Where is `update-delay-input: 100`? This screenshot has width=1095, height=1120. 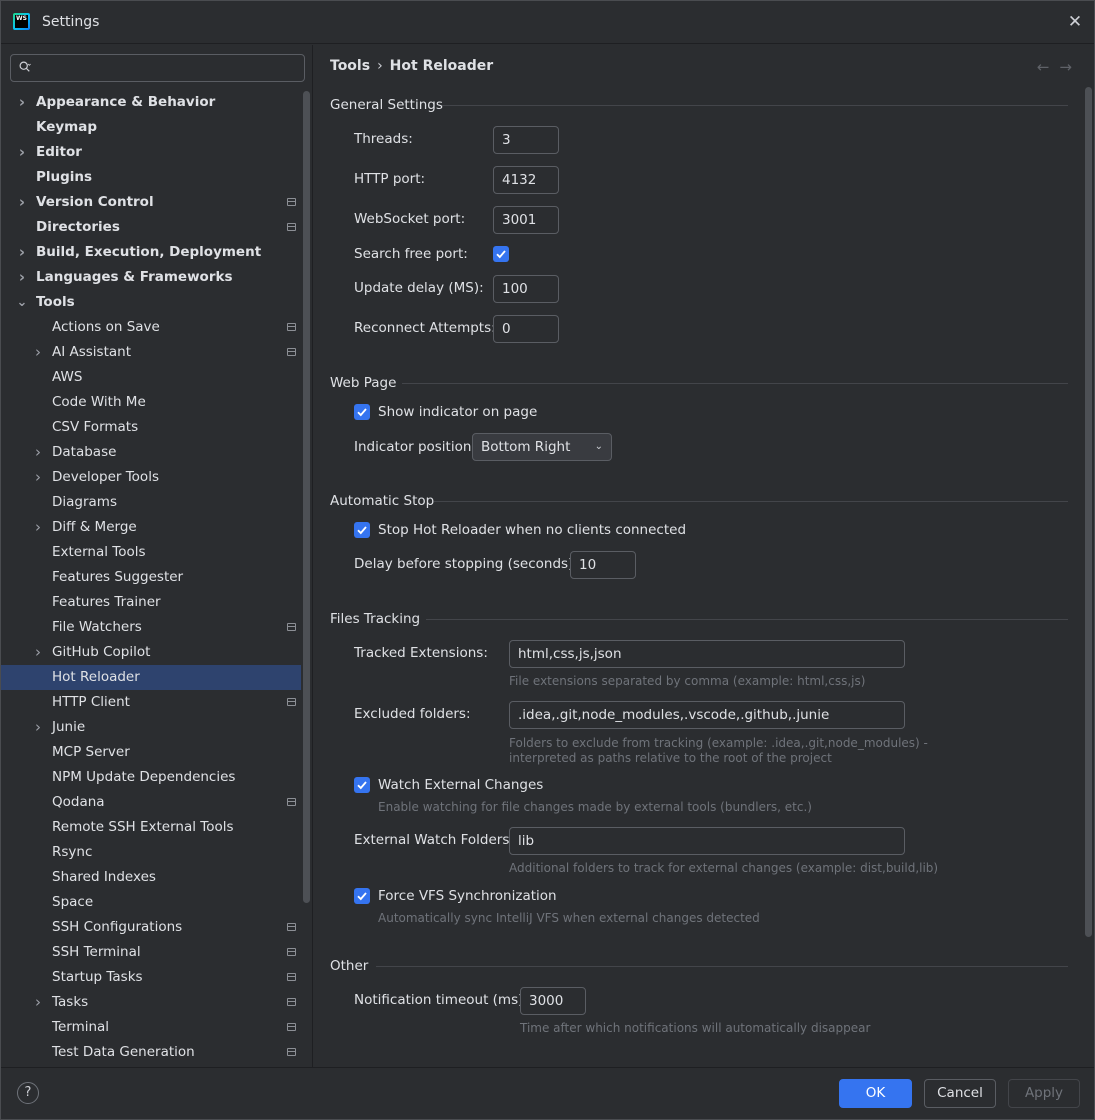
update-delay-input: 100 is located at coordinates (526, 289).